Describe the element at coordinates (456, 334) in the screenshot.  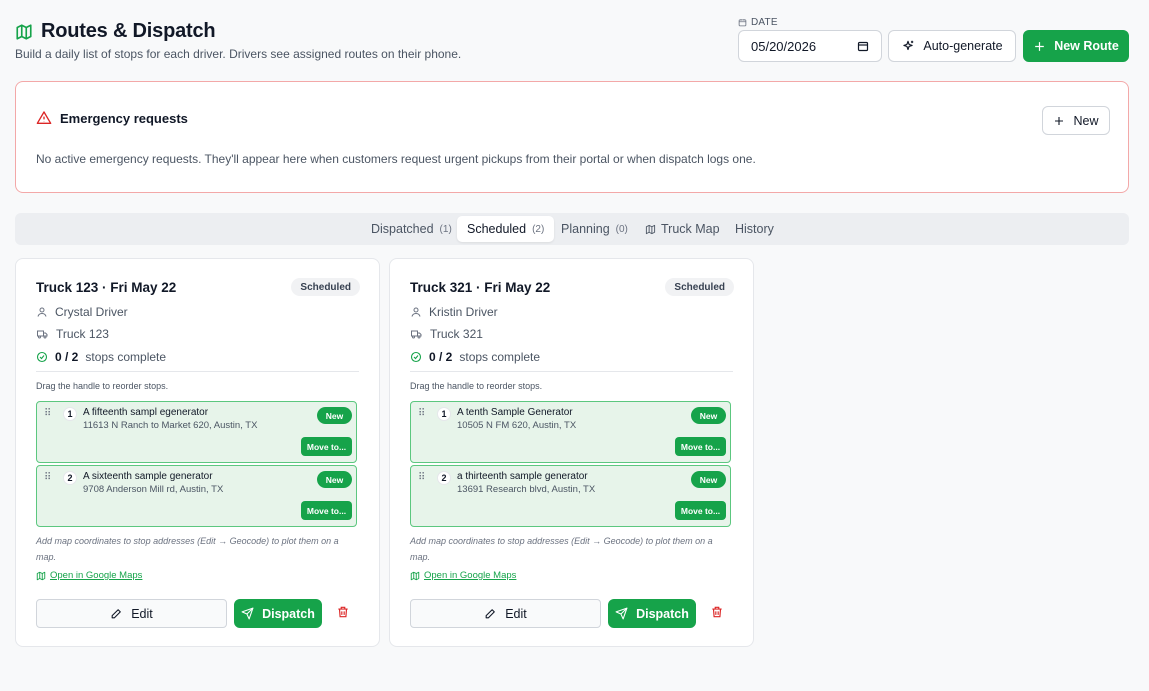
I see `truck-name: Truck 321` at that location.